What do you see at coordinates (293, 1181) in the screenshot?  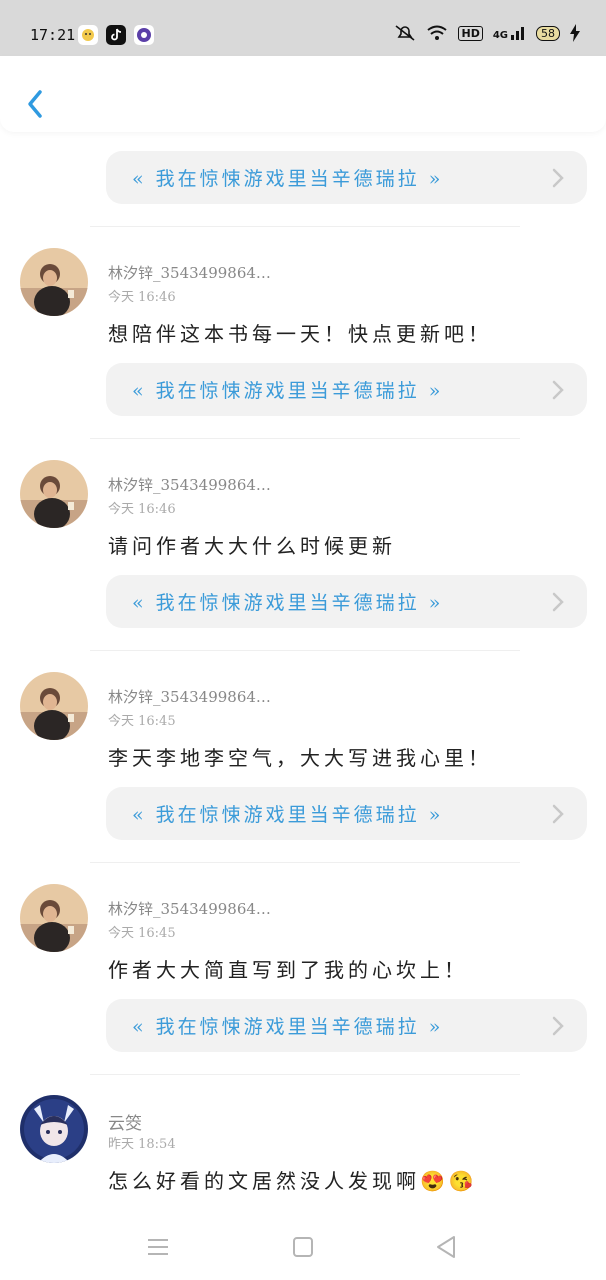 I see `comment-text: 怎么好看的文居然没人发现啊😍😘` at bounding box center [293, 1181].